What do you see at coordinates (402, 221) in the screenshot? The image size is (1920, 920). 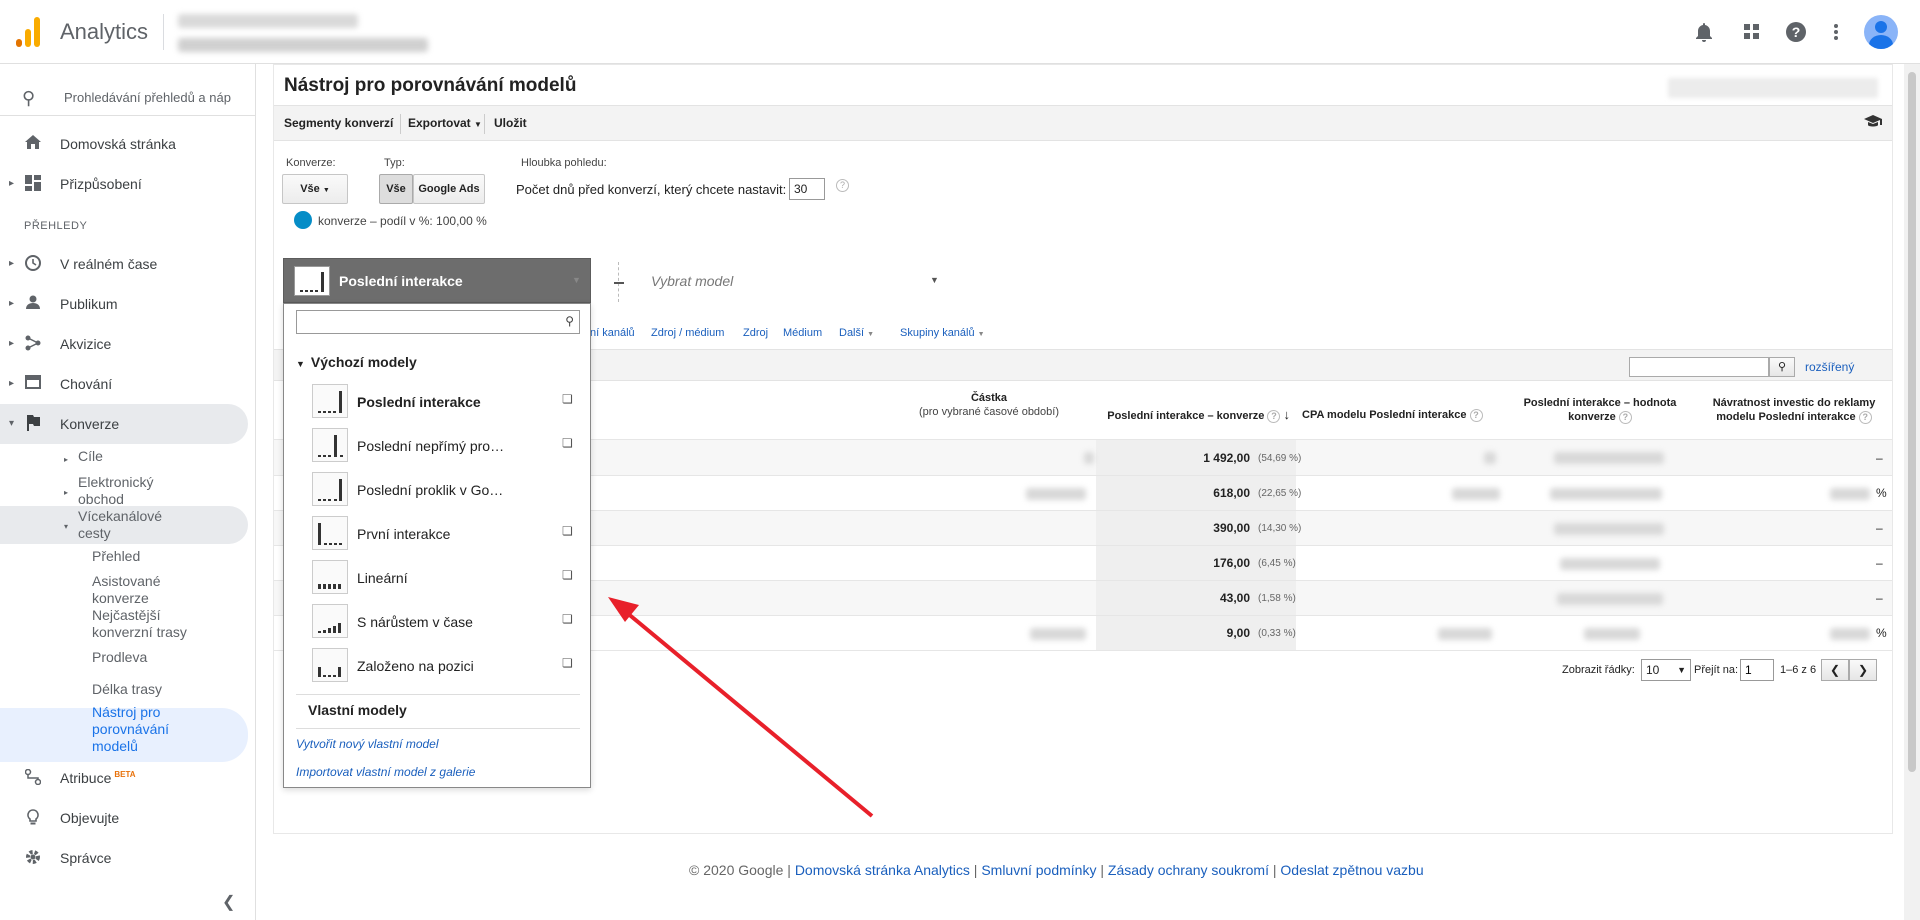 I see `share-label: konverze – podíl v %: 100,00 %` at bounding box center [402, 221].